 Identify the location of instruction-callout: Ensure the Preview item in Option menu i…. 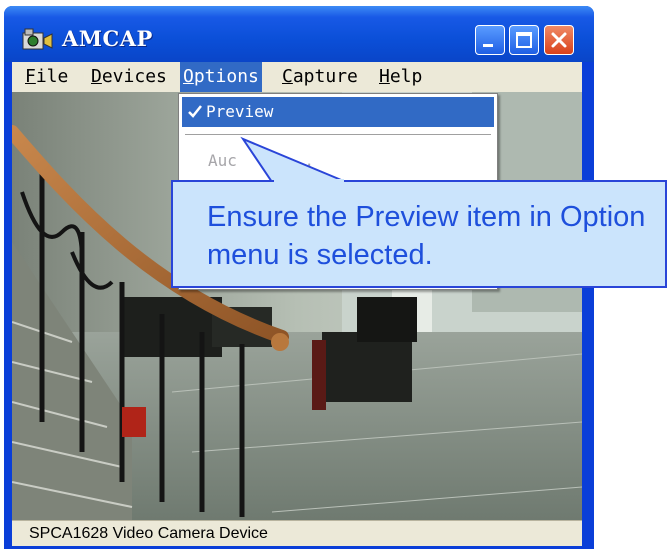
(419, 234).